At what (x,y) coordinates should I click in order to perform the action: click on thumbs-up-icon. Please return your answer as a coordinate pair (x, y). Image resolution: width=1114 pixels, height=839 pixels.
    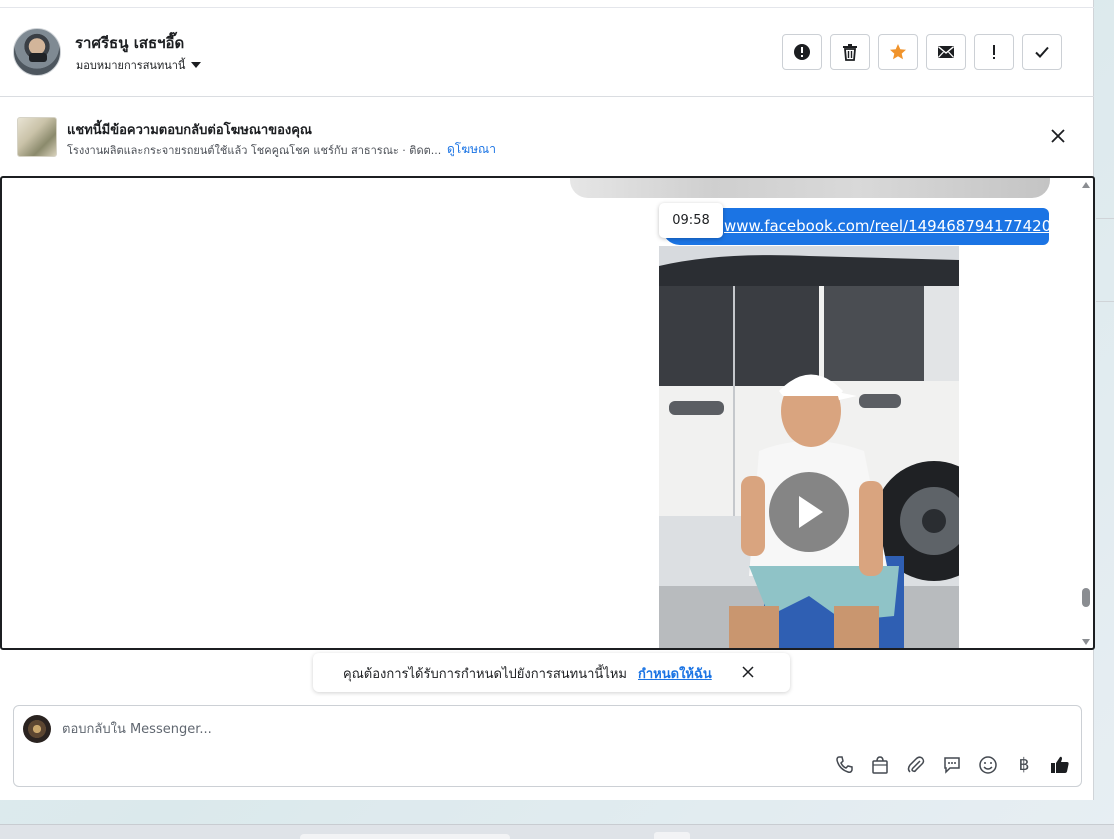
    Looking at the image, I should click on (1060, 764).